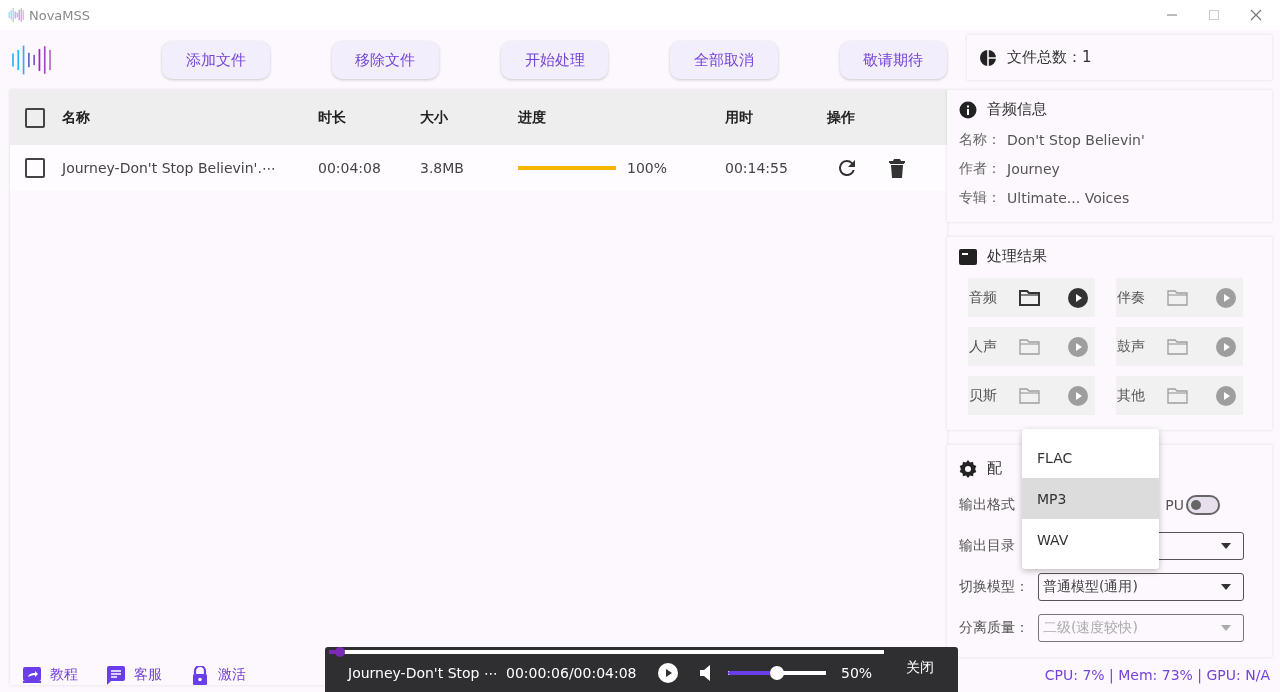 The image size is (1280, 692). Describe the element at coordinates (983, 346) in the screenshot. I see `result-label: 人声` at that location.